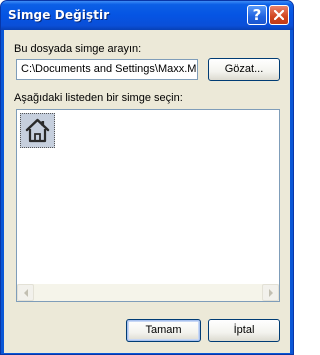 The width and height of the screenshot is (320, 355). I want to click on close-icon, so click(279, 15).